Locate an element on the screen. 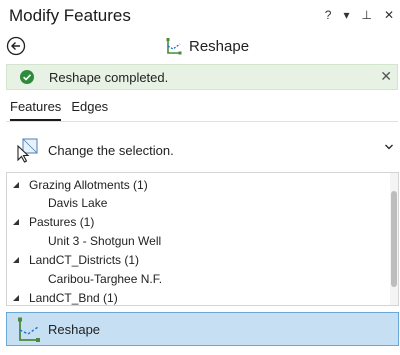 The image size is (400, 355). tool-header: Reshape is located at coordinates (207, 46).